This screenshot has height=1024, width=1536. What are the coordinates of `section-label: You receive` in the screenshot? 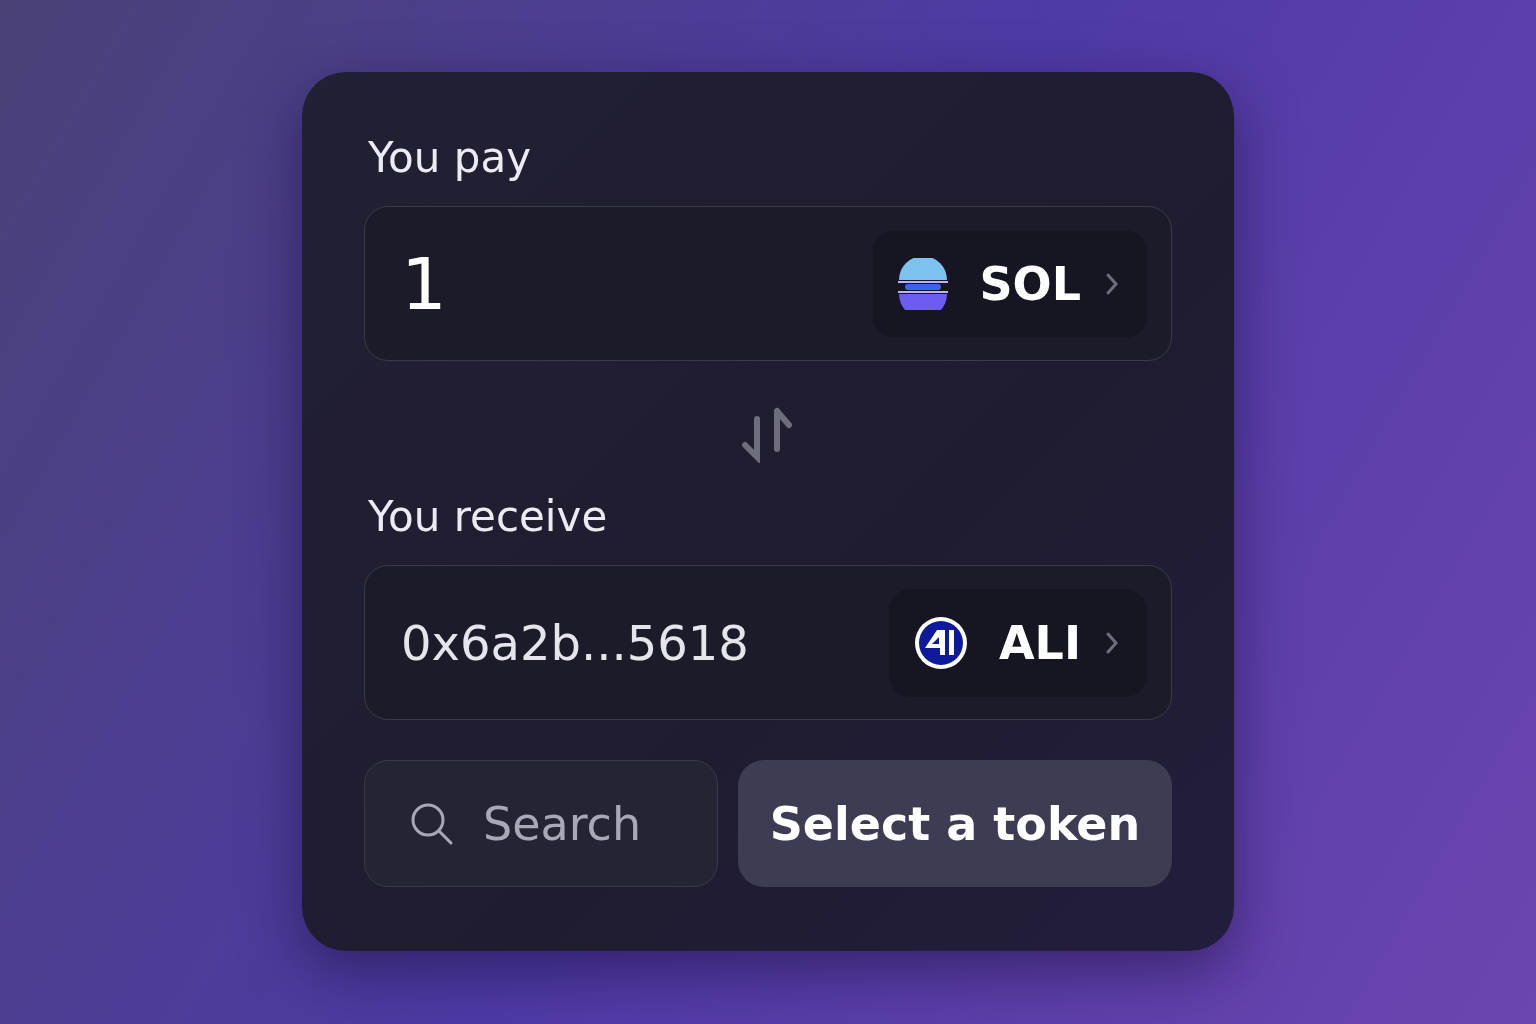 It's located at (488, 517).